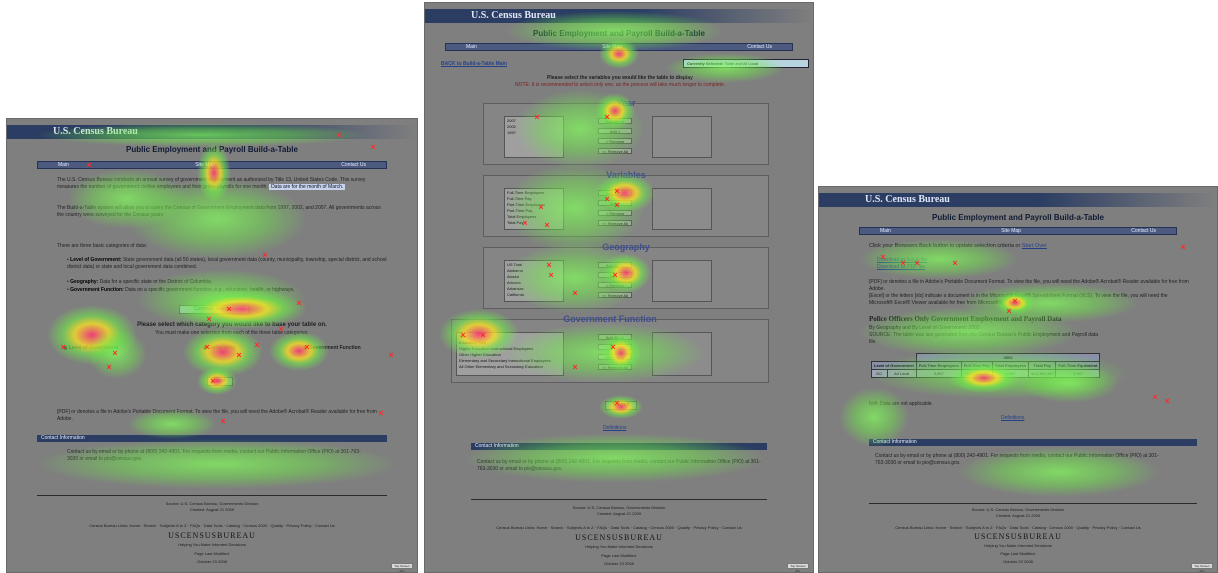  What do you see at coordinates (902, 260) in the screenshot?
I see `download-excel-link: Download as Excel file` at bounding box center [902, 260].